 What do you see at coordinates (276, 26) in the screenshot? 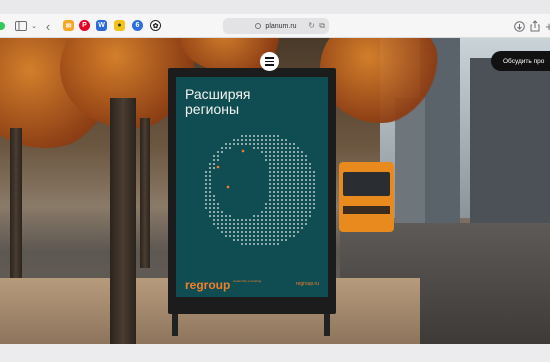
I see `address-bar: planum.ru ↻ ⧉` at bounding box center [276, 26].